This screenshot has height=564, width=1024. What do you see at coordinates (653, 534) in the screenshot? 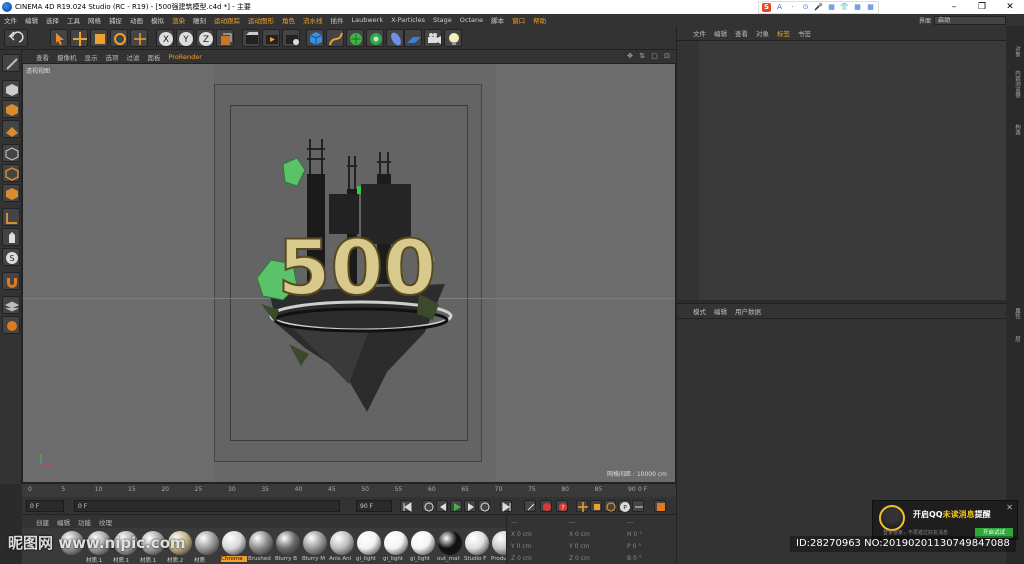
I see `rotation-h-field: H 0 °` at bounding box center [653, 534].